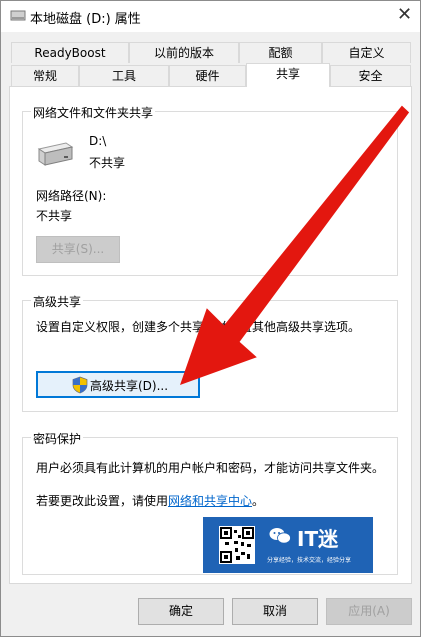 The image size is (421, 637). I want to click on change-setting-prefix: 若要更改此设置，请使用, so click(102, 501).